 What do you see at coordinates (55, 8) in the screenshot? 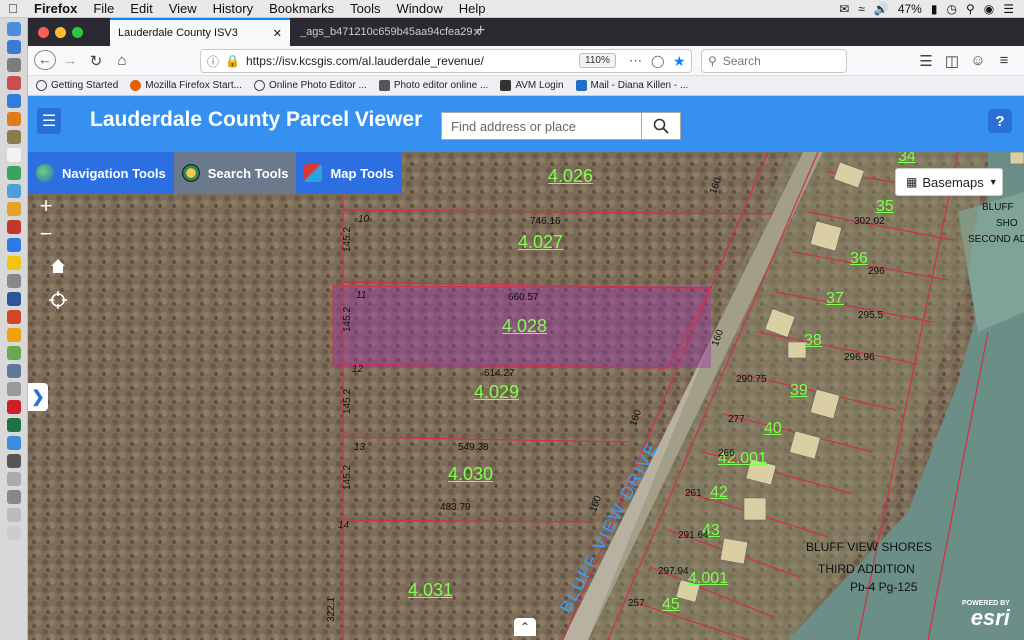
I see `menu-app-name: Firefox` at bounding box center [55, 8].